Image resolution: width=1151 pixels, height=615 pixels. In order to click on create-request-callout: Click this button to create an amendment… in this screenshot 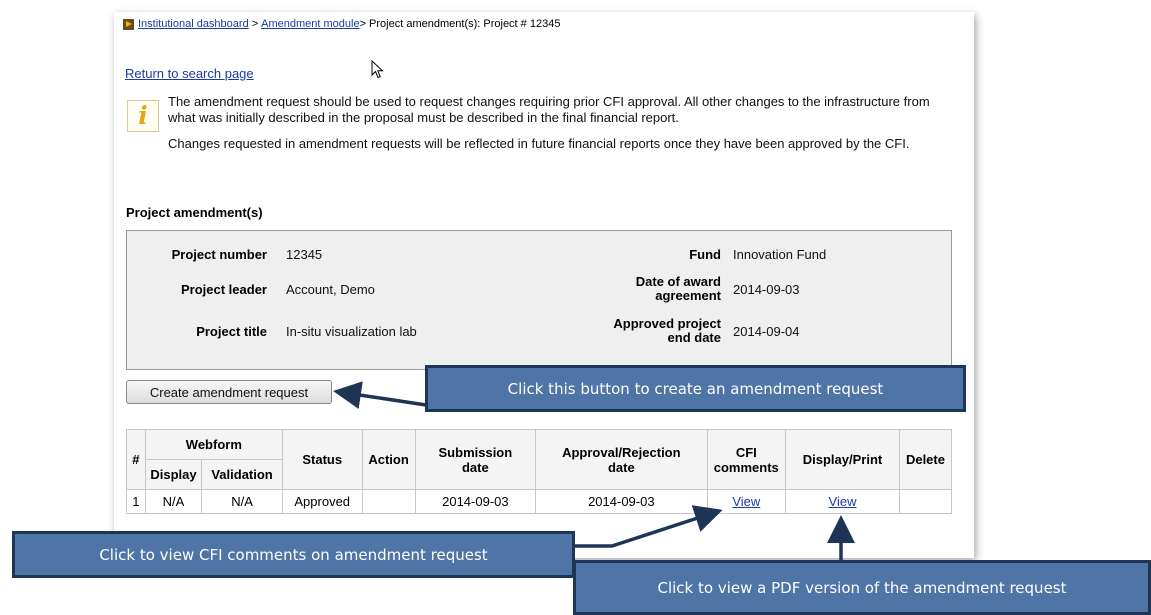, I will do `click(695, 388)`.